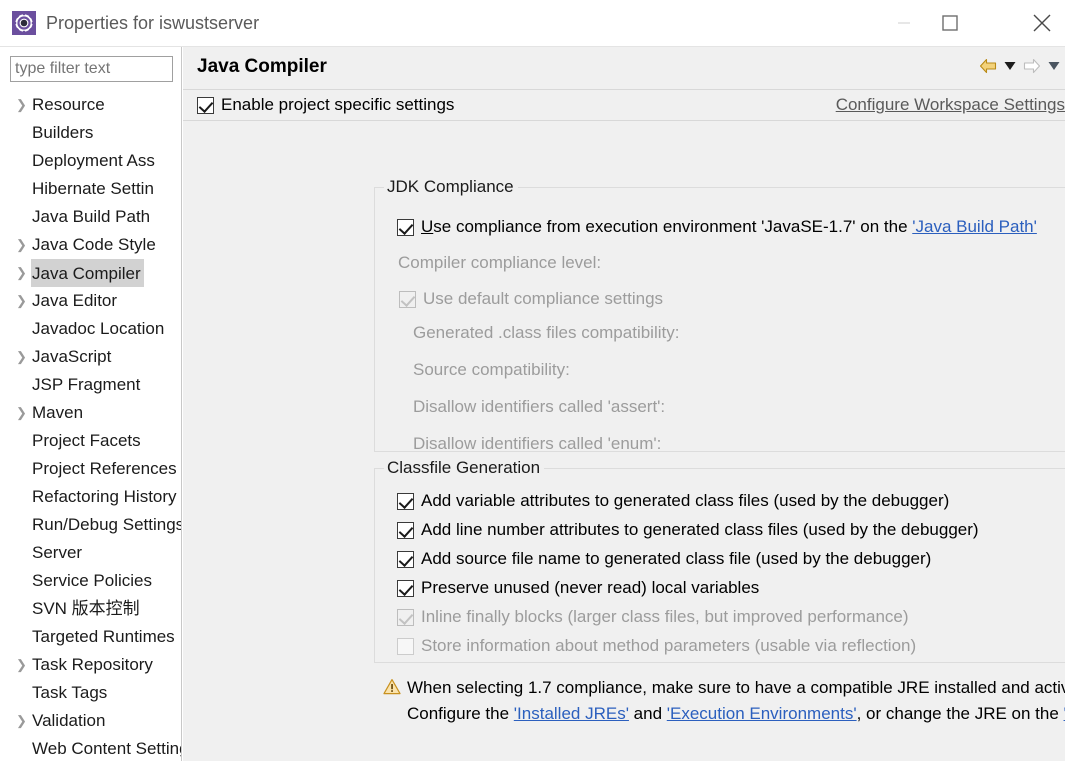  I want to click on sidebar-item-label: Targeted Runtimes, so click(103, 636).